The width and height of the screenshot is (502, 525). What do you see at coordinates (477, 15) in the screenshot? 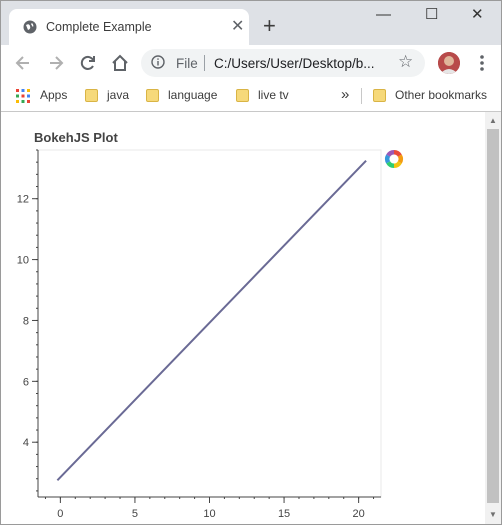
I see `close-window-button: ✕` at bounding box center [477, 15].